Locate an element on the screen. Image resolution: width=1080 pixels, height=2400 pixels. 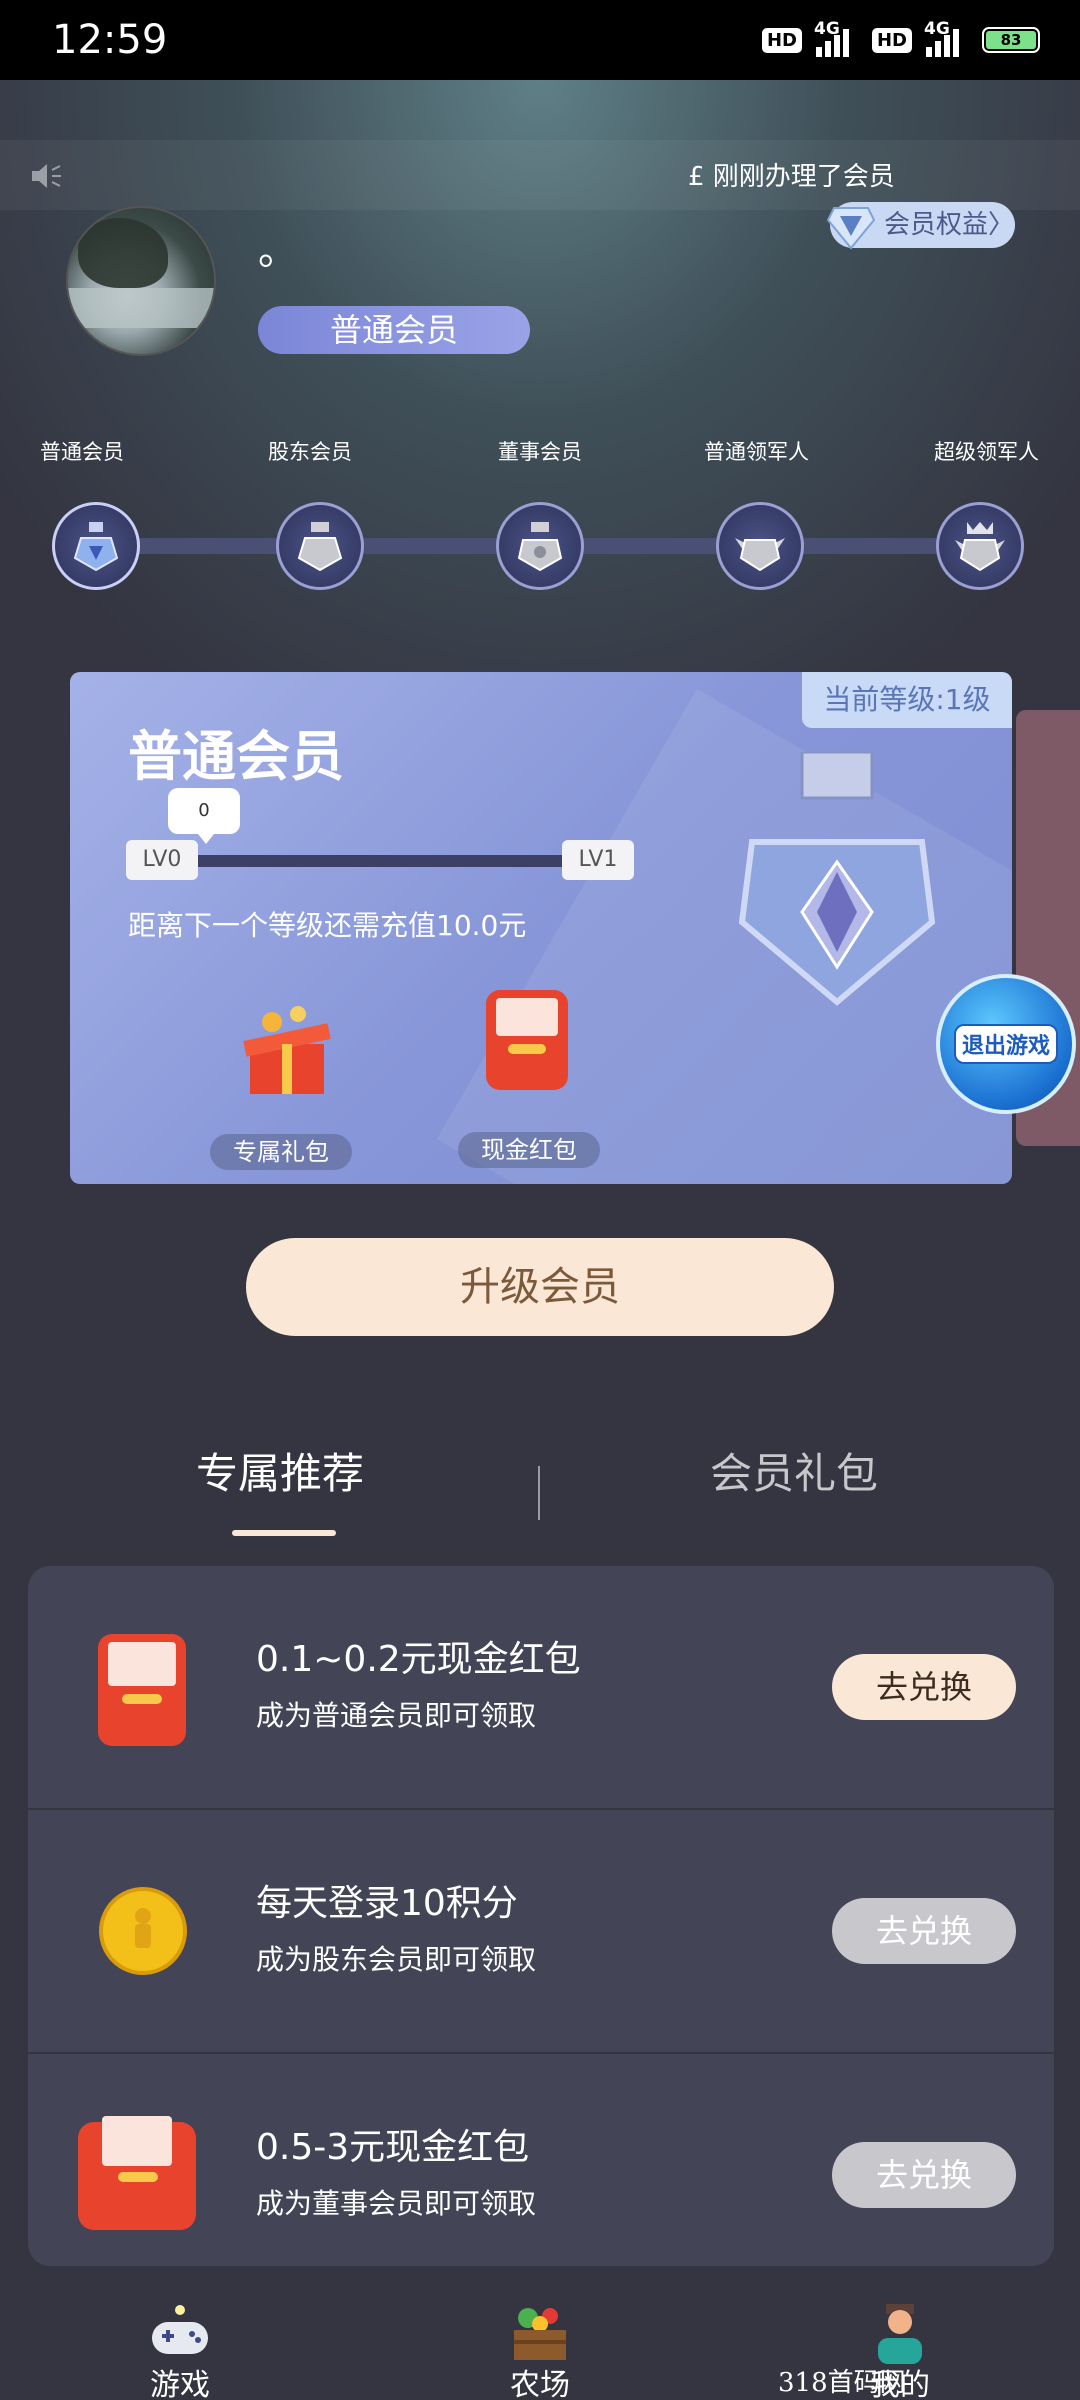
card-title: 普通会员 is located at coordinates (236, 756).